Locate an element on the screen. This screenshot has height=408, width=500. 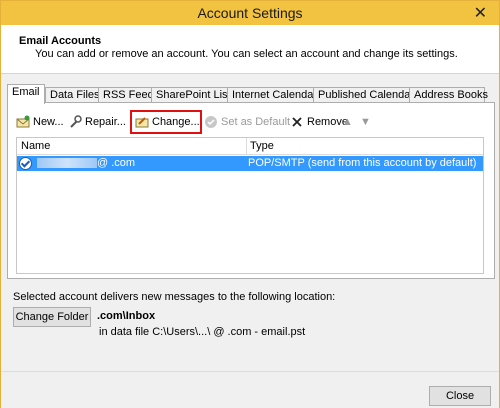
tab-data-files: Data Files is located at coordinates (73, 95).